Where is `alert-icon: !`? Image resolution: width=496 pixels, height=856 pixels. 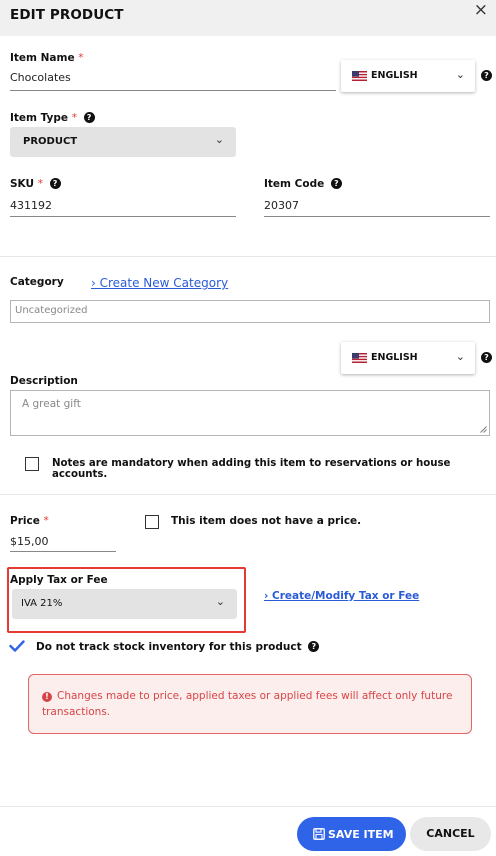
alert-icon: ! is located at coordinates (47, 697).